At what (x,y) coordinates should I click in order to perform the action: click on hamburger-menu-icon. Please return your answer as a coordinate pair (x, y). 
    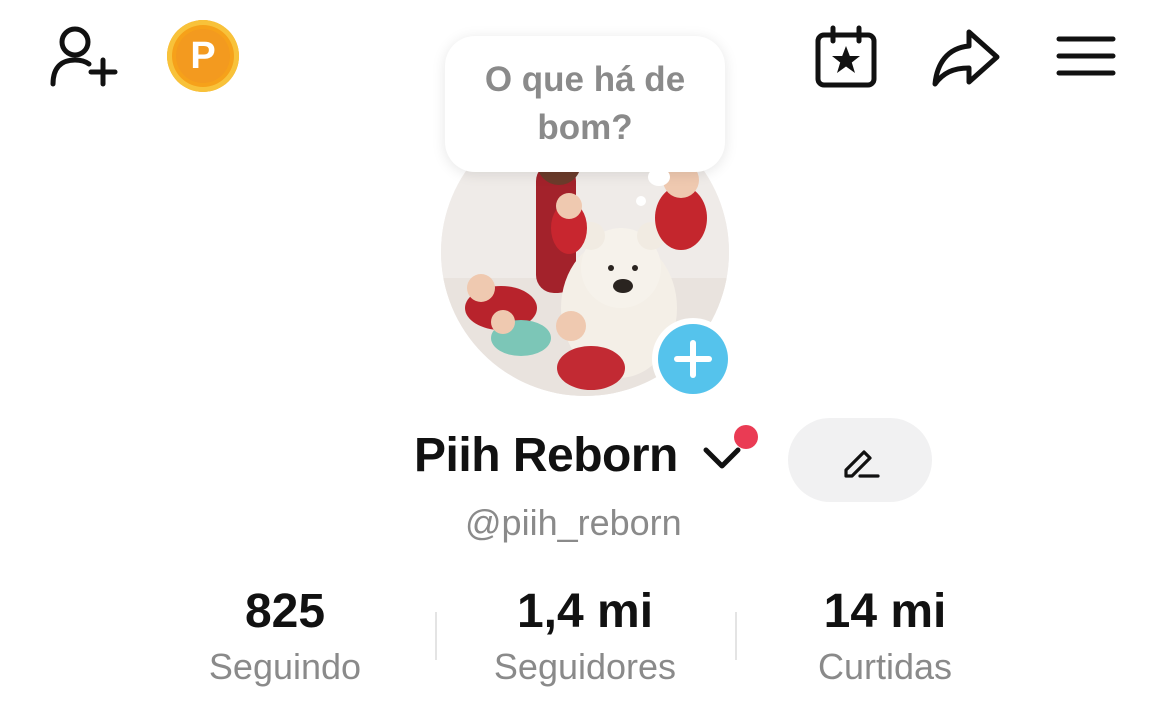
    Looking at the image, I should click on (1086, 56).